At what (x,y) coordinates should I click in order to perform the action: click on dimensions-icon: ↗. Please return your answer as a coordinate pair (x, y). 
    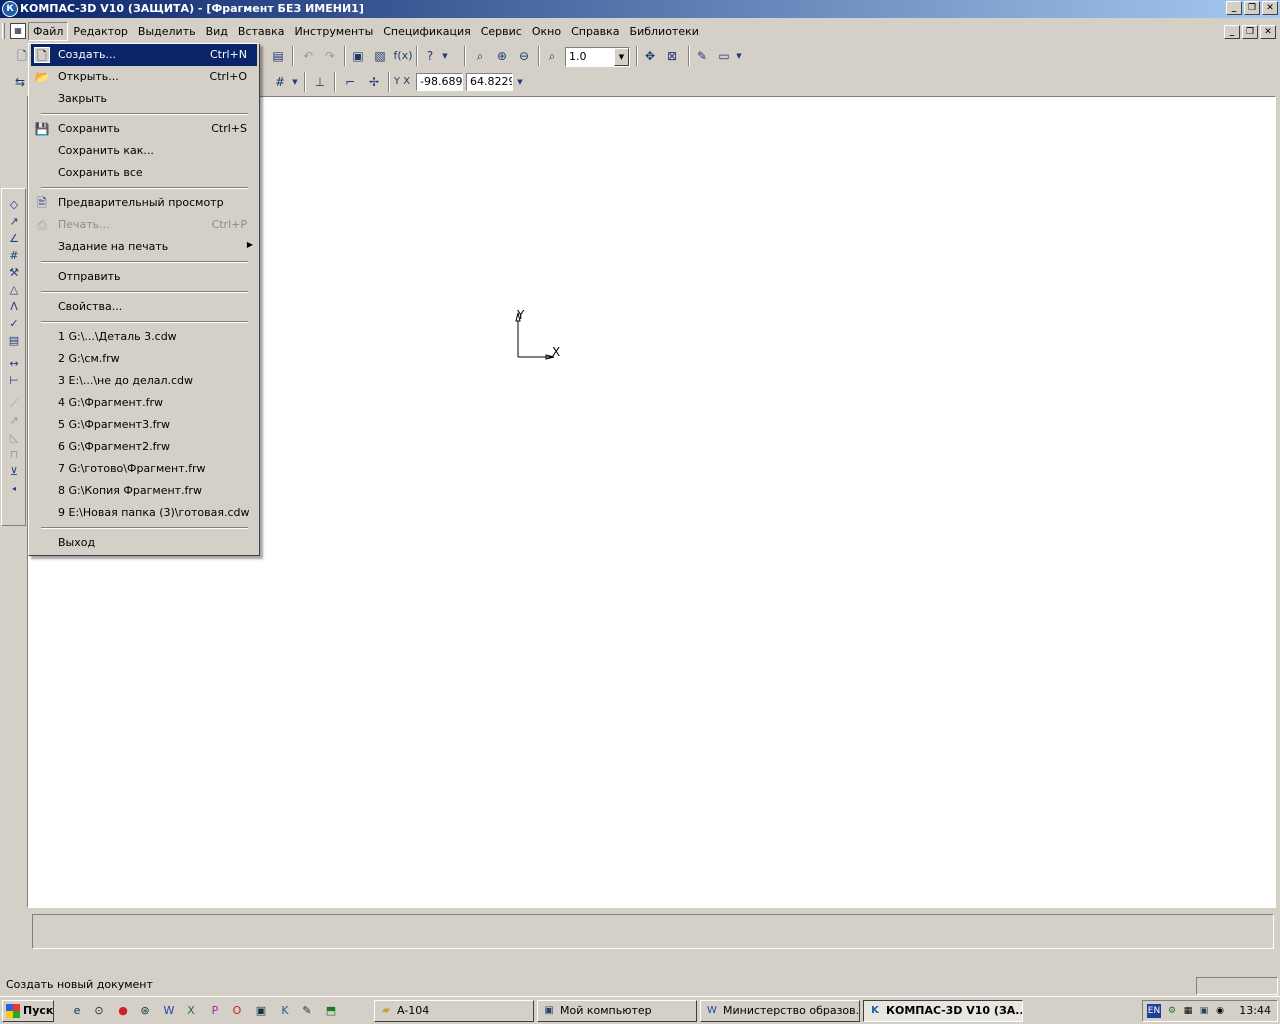
    Looking at the image, I should click on (14, 221).